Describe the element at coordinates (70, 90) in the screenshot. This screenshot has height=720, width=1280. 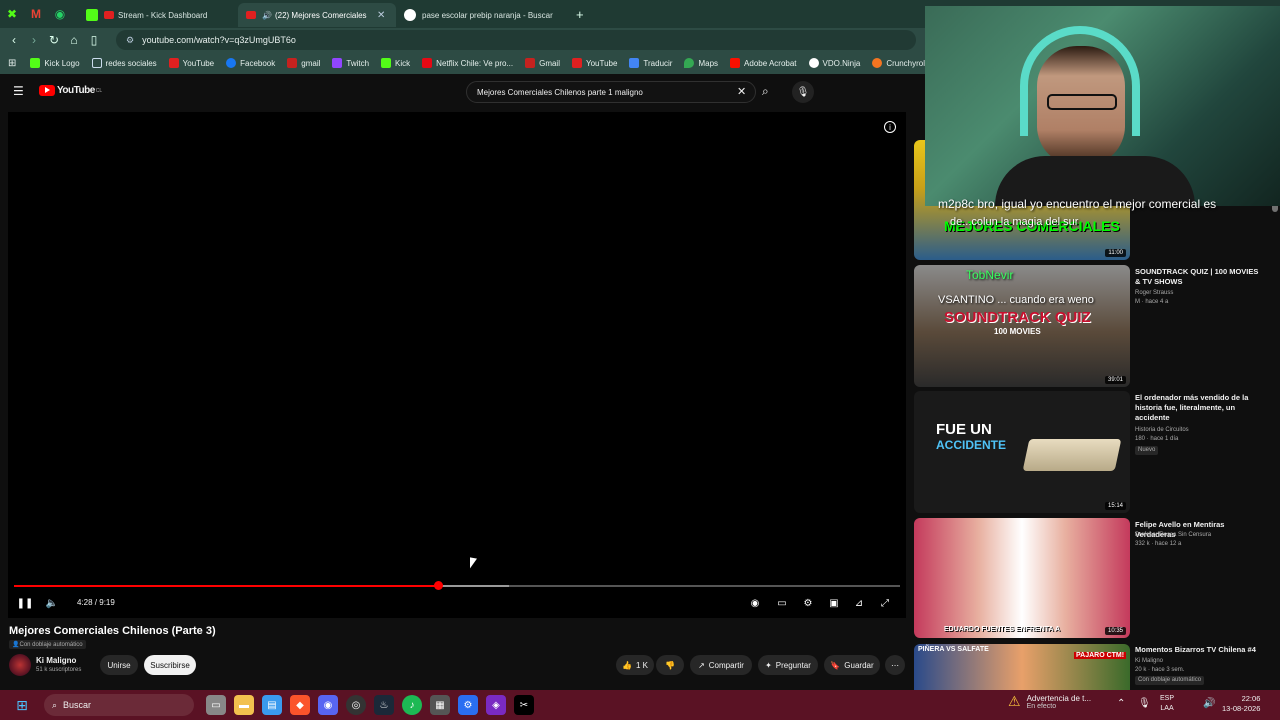
I see `youtube-logo: YouTube CL` at that location.